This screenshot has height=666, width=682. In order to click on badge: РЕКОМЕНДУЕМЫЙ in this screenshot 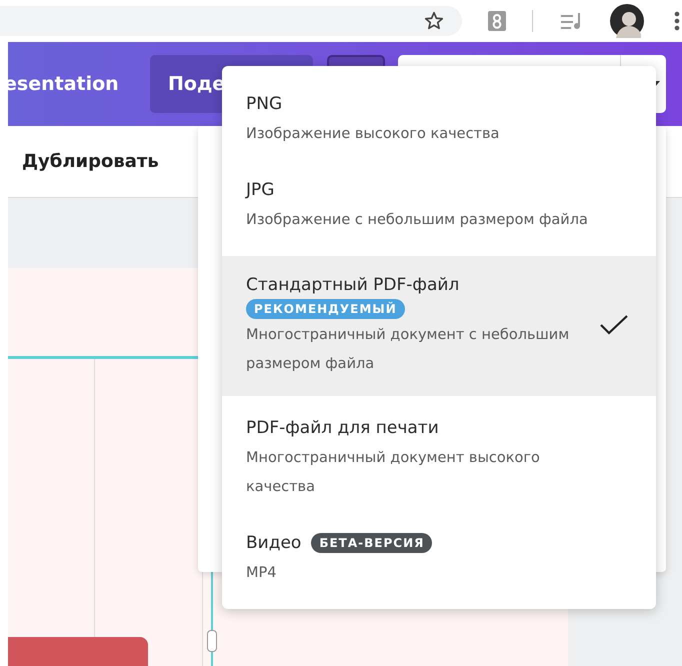, I will do `click(325, 309)`.